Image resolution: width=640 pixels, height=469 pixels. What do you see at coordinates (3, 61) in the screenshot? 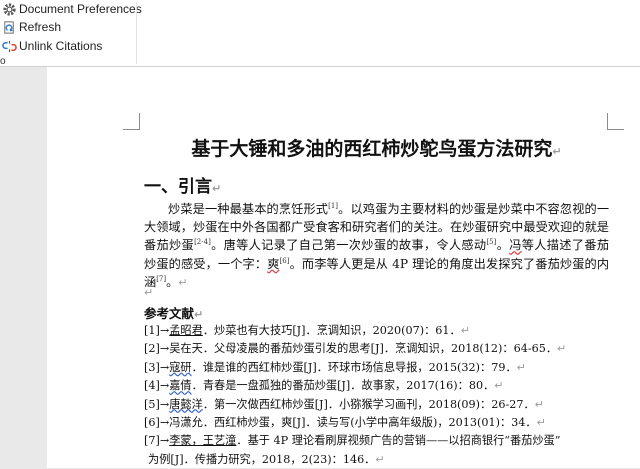
I see `ribbon-group-label: o` at bounding box center [3, 61].